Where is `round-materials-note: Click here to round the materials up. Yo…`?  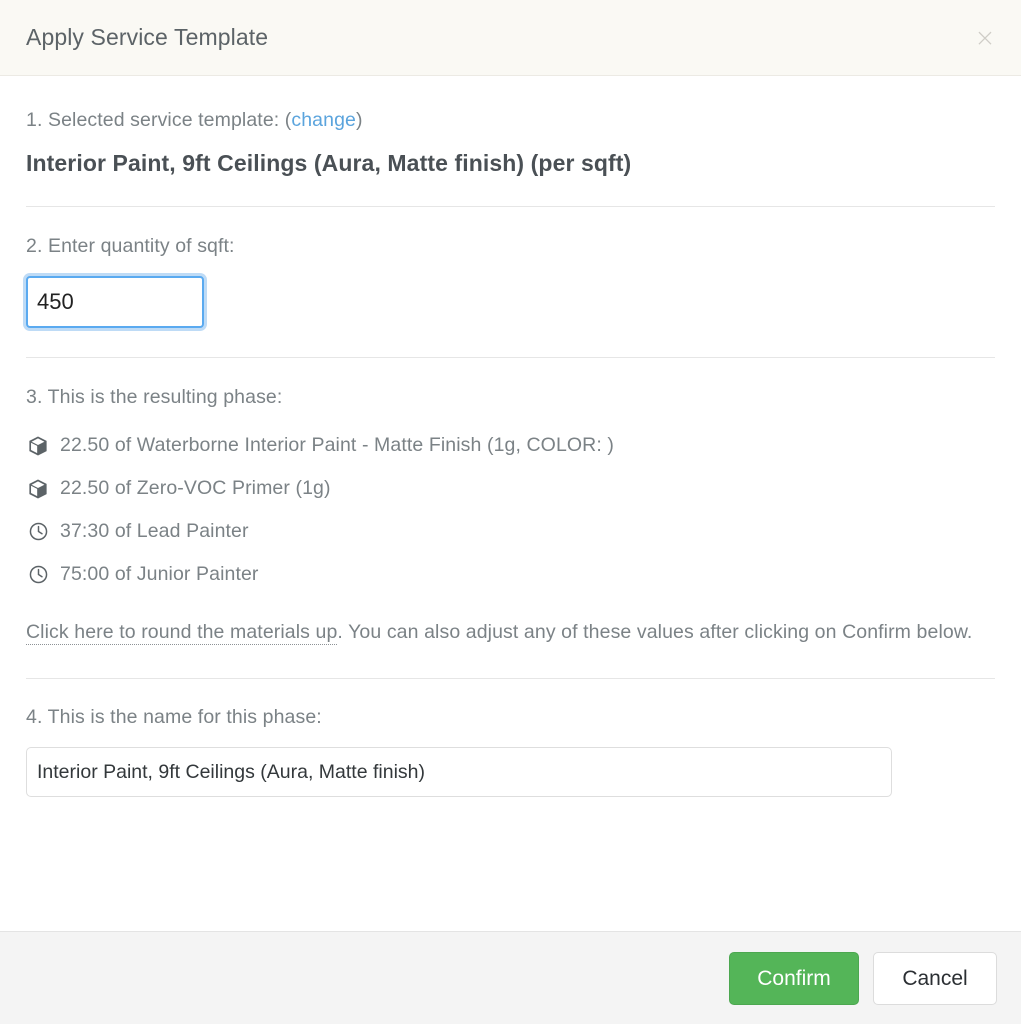
round-materials-note: Click here to round the materials up. Yo… is located at coordinates (506, 632).